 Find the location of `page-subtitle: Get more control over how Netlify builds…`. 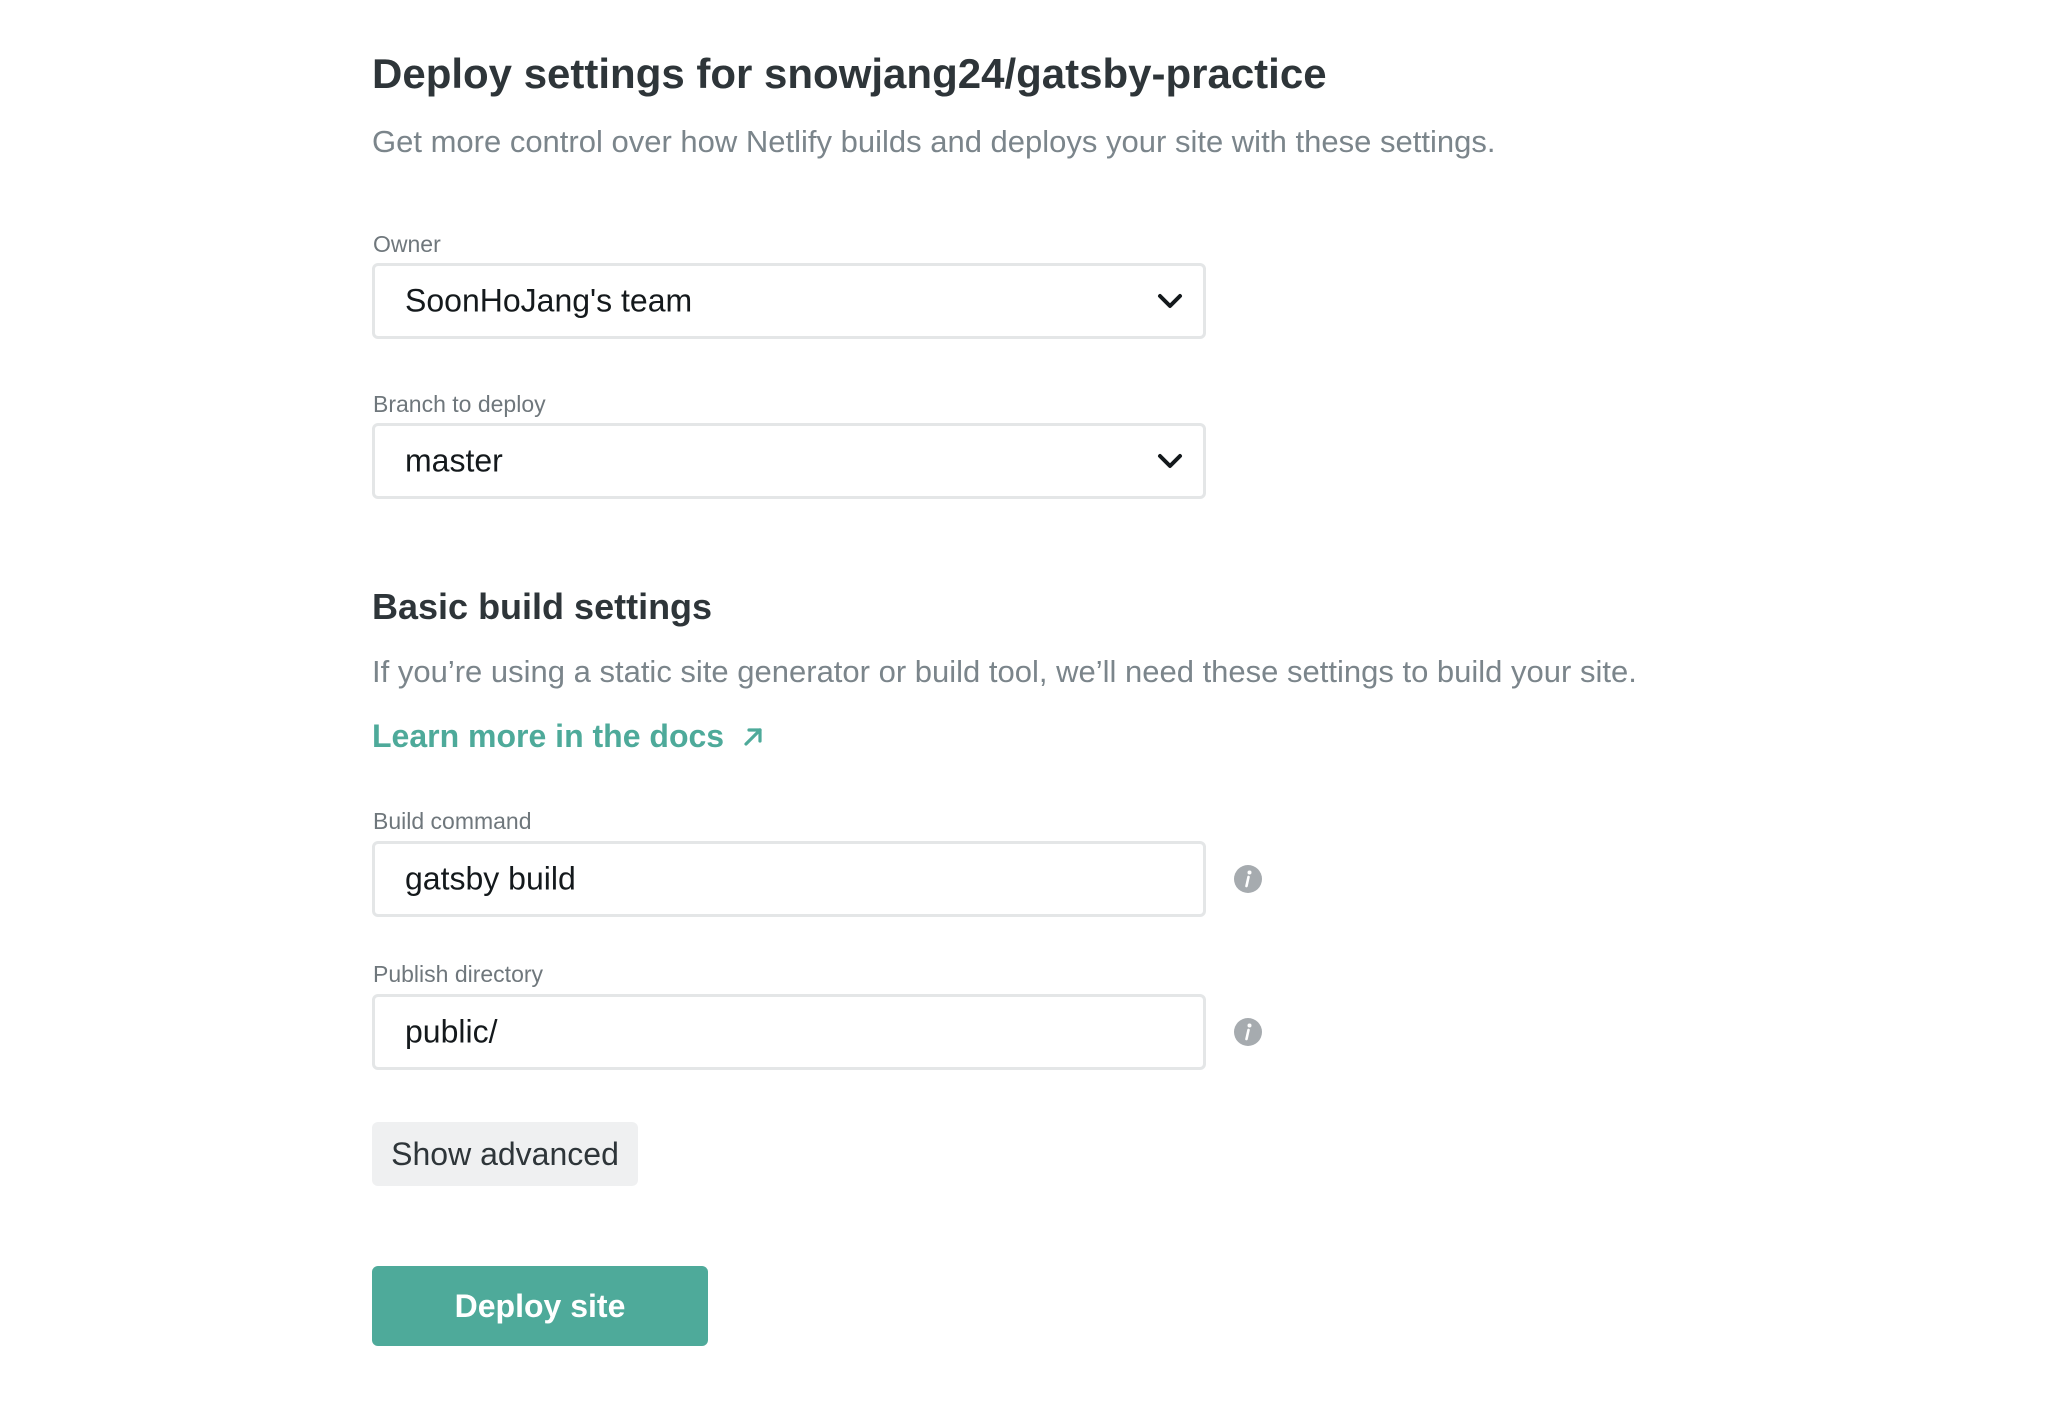

page-subtitle: Get more control over how Netlify builds… is located at coordinates (934, 141).